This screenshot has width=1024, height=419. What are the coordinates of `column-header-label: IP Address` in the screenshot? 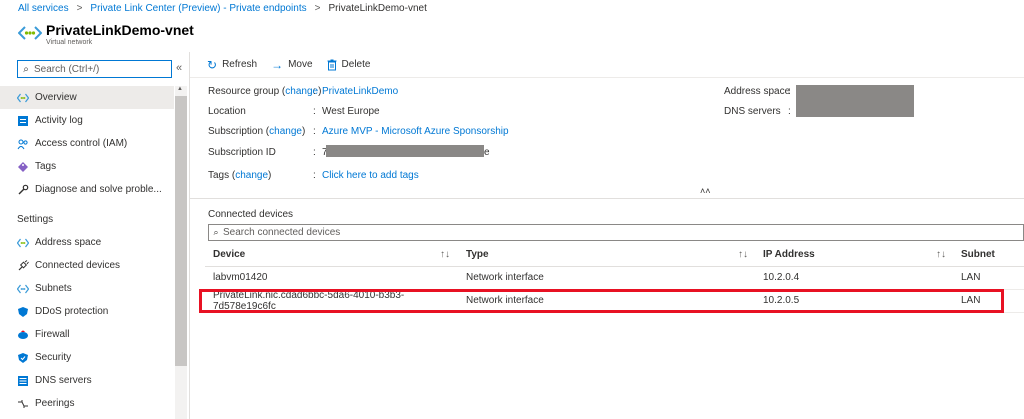 It's located at (789, 255).